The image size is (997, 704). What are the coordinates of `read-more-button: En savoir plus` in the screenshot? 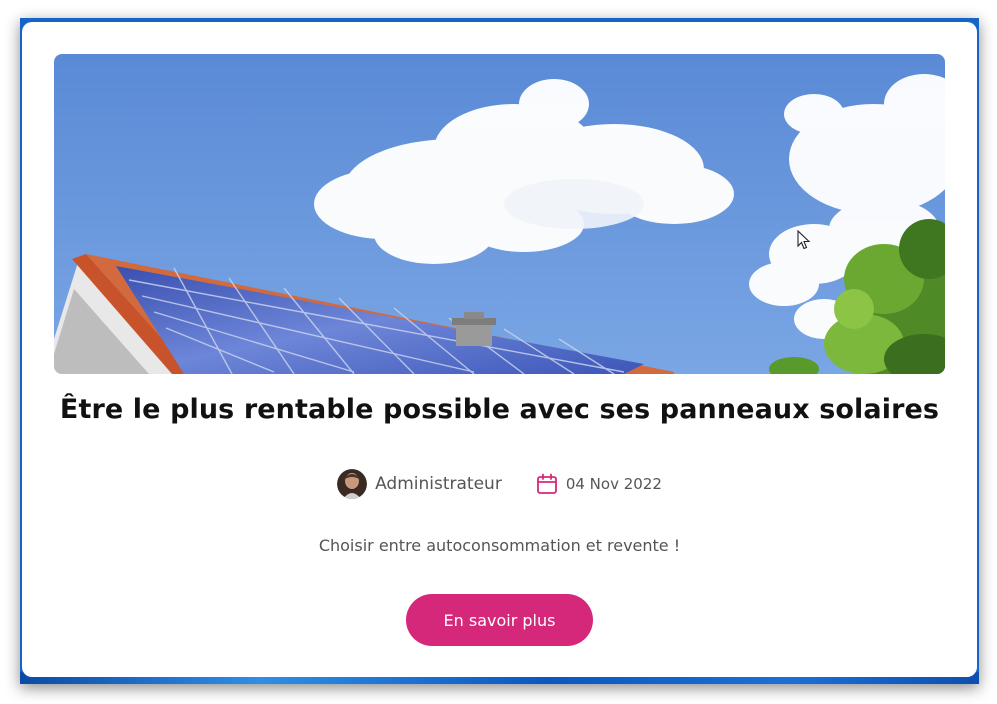 It's located at (499, 620).